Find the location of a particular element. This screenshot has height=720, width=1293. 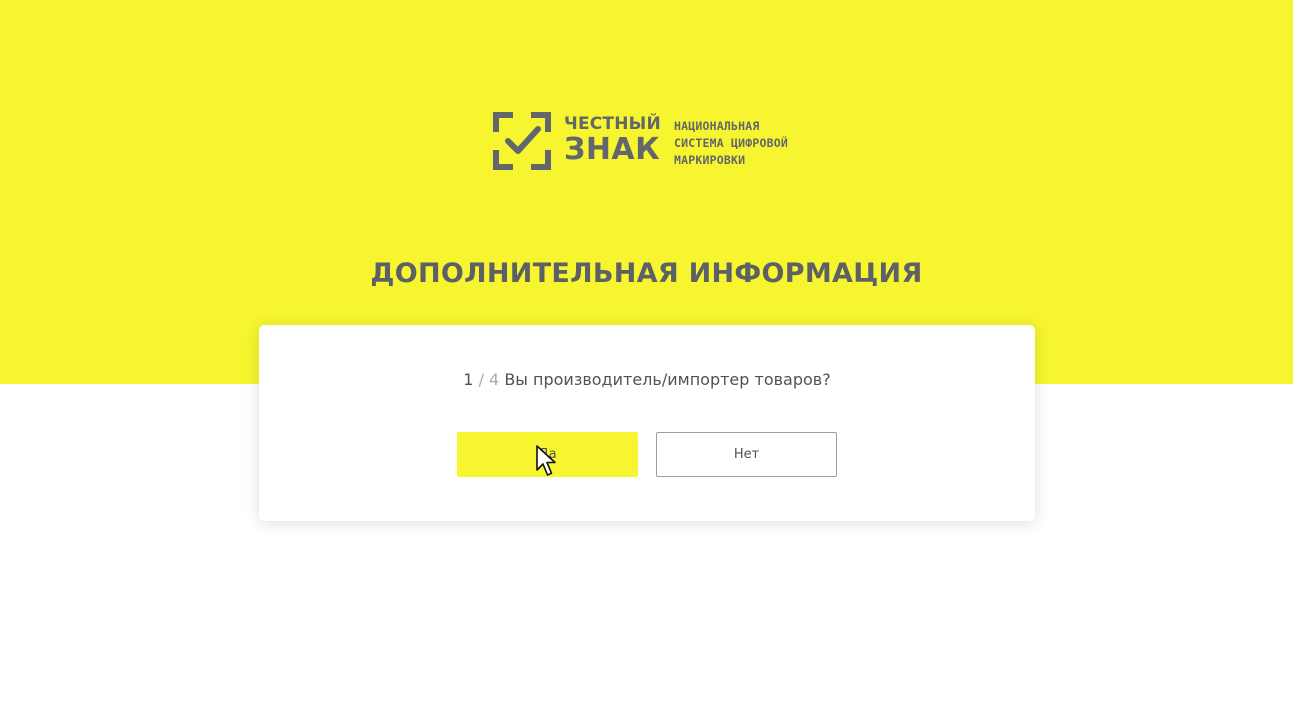

brand-wordmark: ЧЕСТНЫЙ ЗНАК is located at coordinates (612, 140).